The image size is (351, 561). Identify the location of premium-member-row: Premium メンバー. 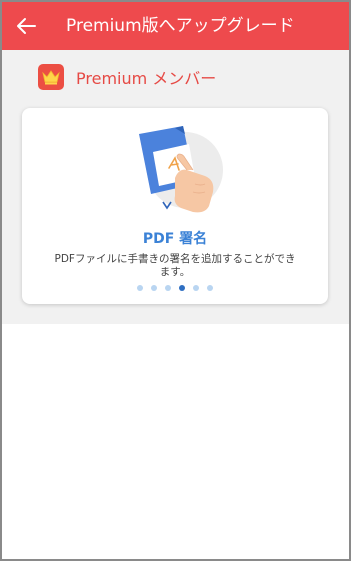
(127, 77).